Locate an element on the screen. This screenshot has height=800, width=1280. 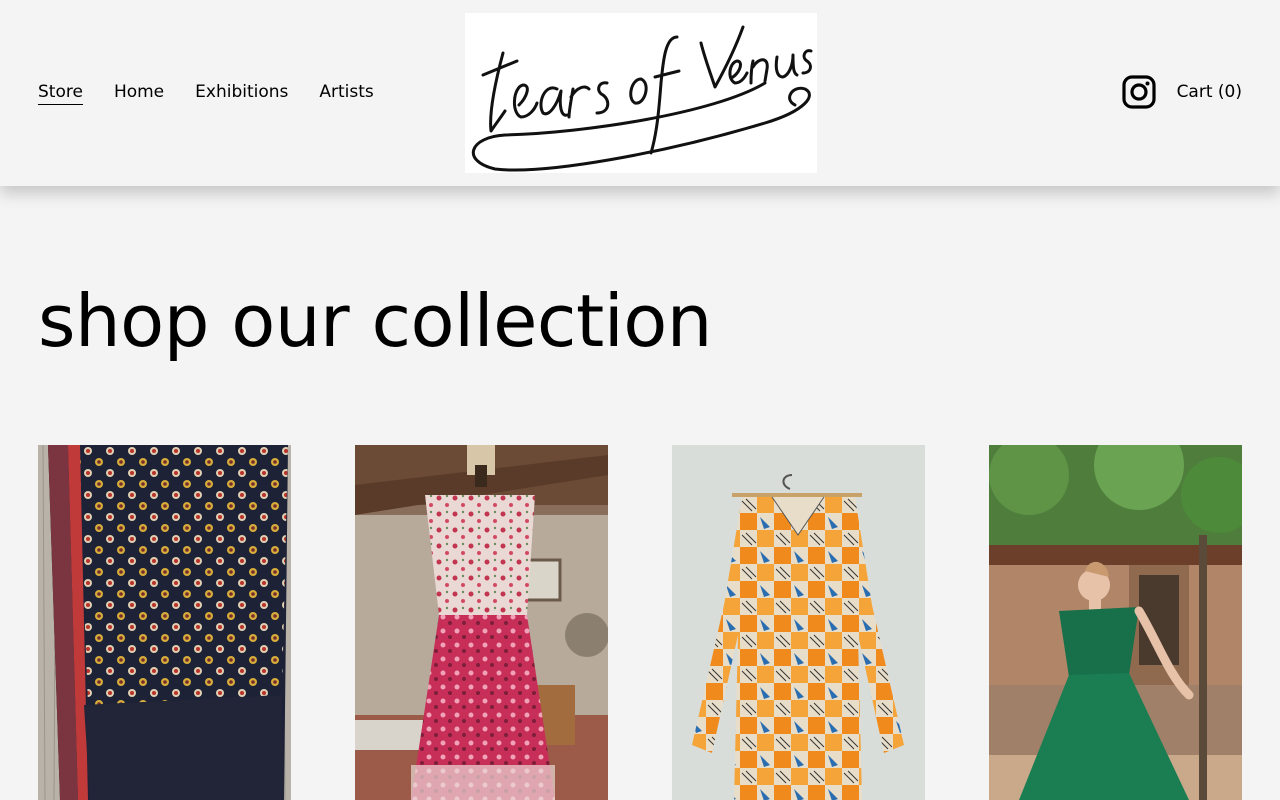
nav-home: Home is located at coordinates (139, 92).